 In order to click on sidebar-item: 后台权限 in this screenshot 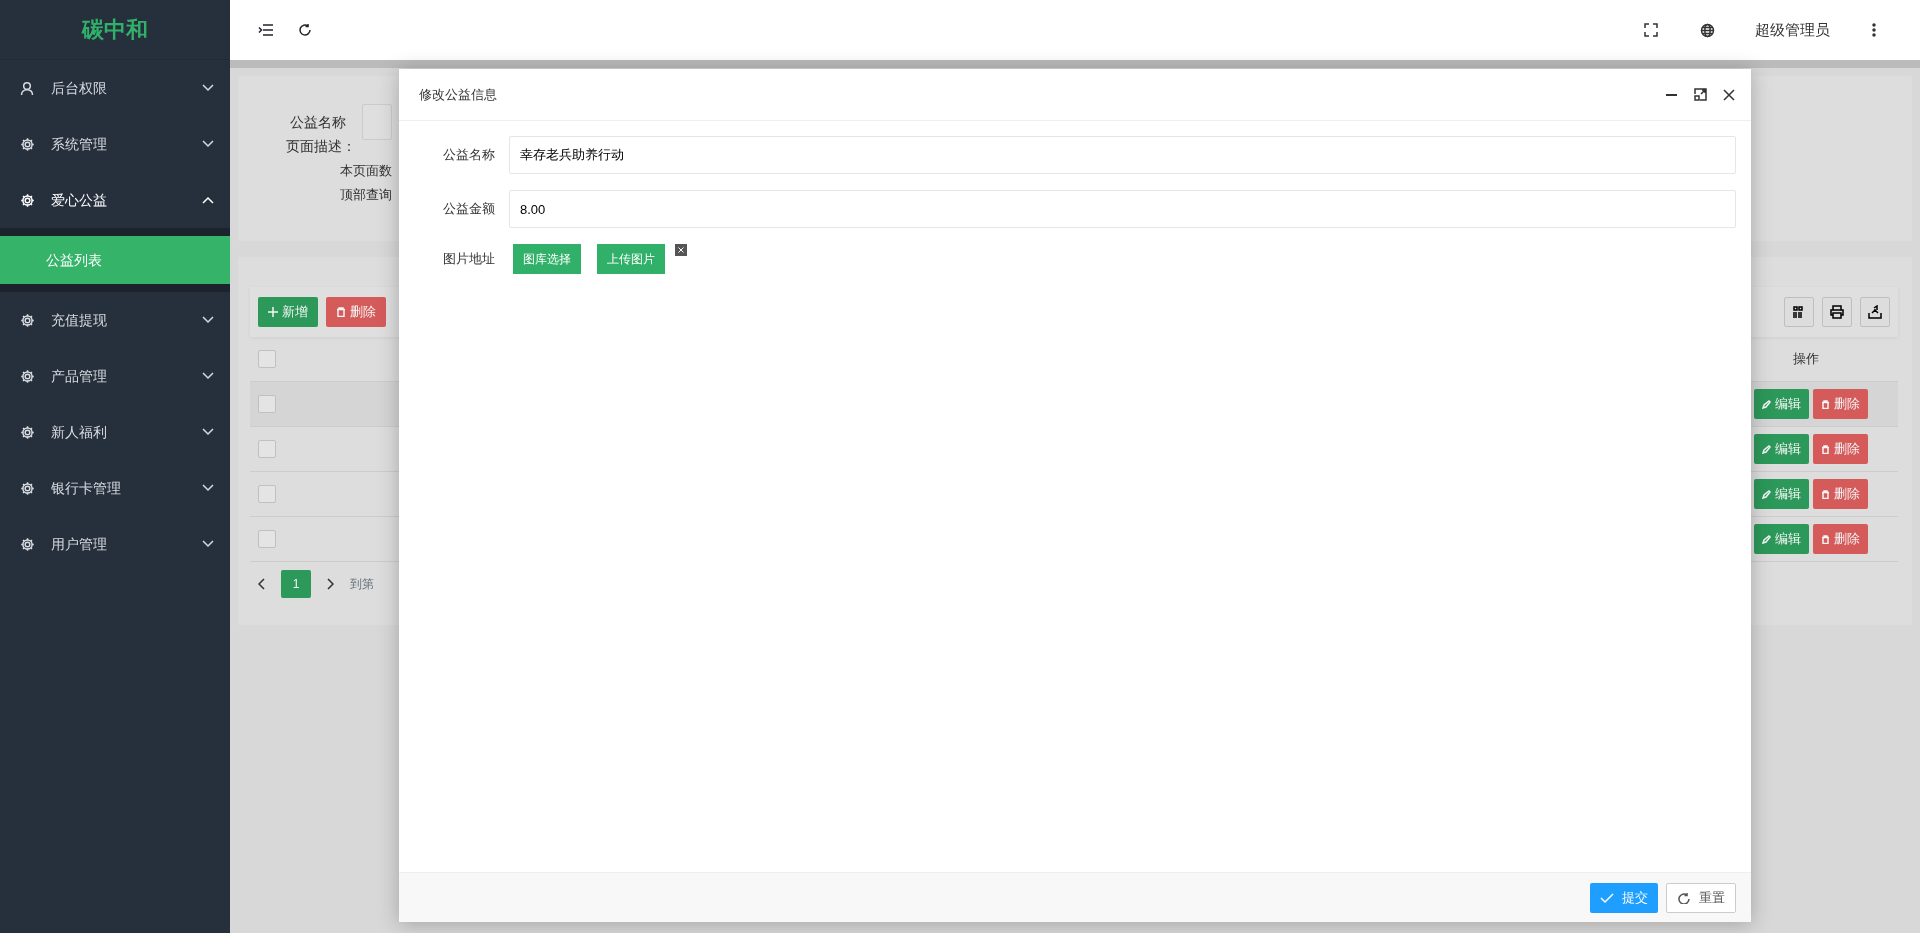, I will do `click(115, 88)`.